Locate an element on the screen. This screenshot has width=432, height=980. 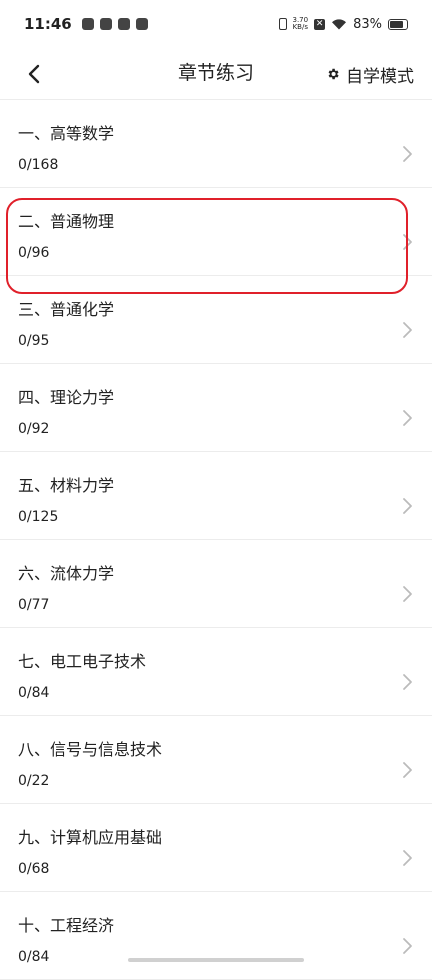
self-study-mode-button: 自学模式 is located at coordinates (370, 74).